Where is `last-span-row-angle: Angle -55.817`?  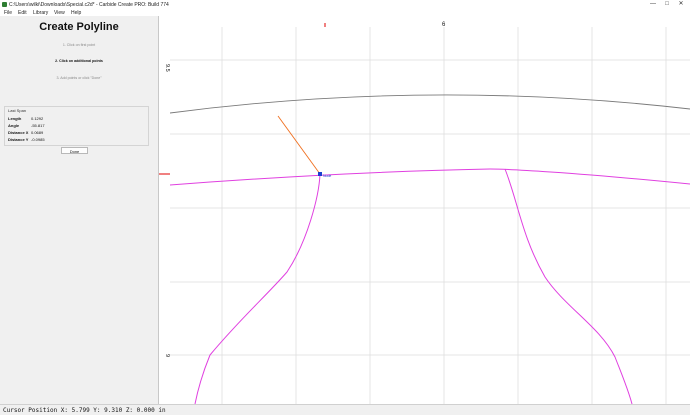 last-span-row-angle: Angle -55.817 is located at coordinates (26, 125).